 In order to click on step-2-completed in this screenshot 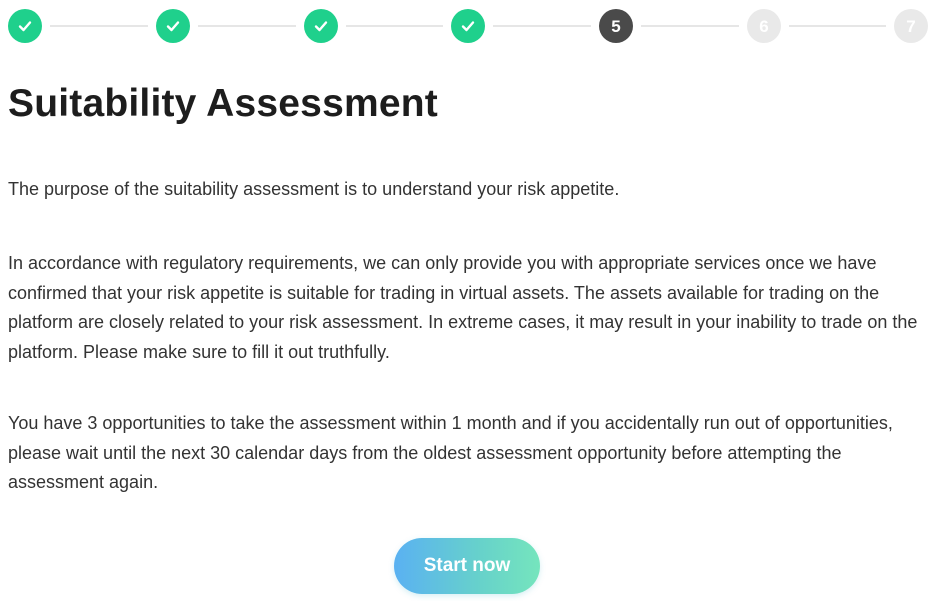, I will do `click(173, 26)`.